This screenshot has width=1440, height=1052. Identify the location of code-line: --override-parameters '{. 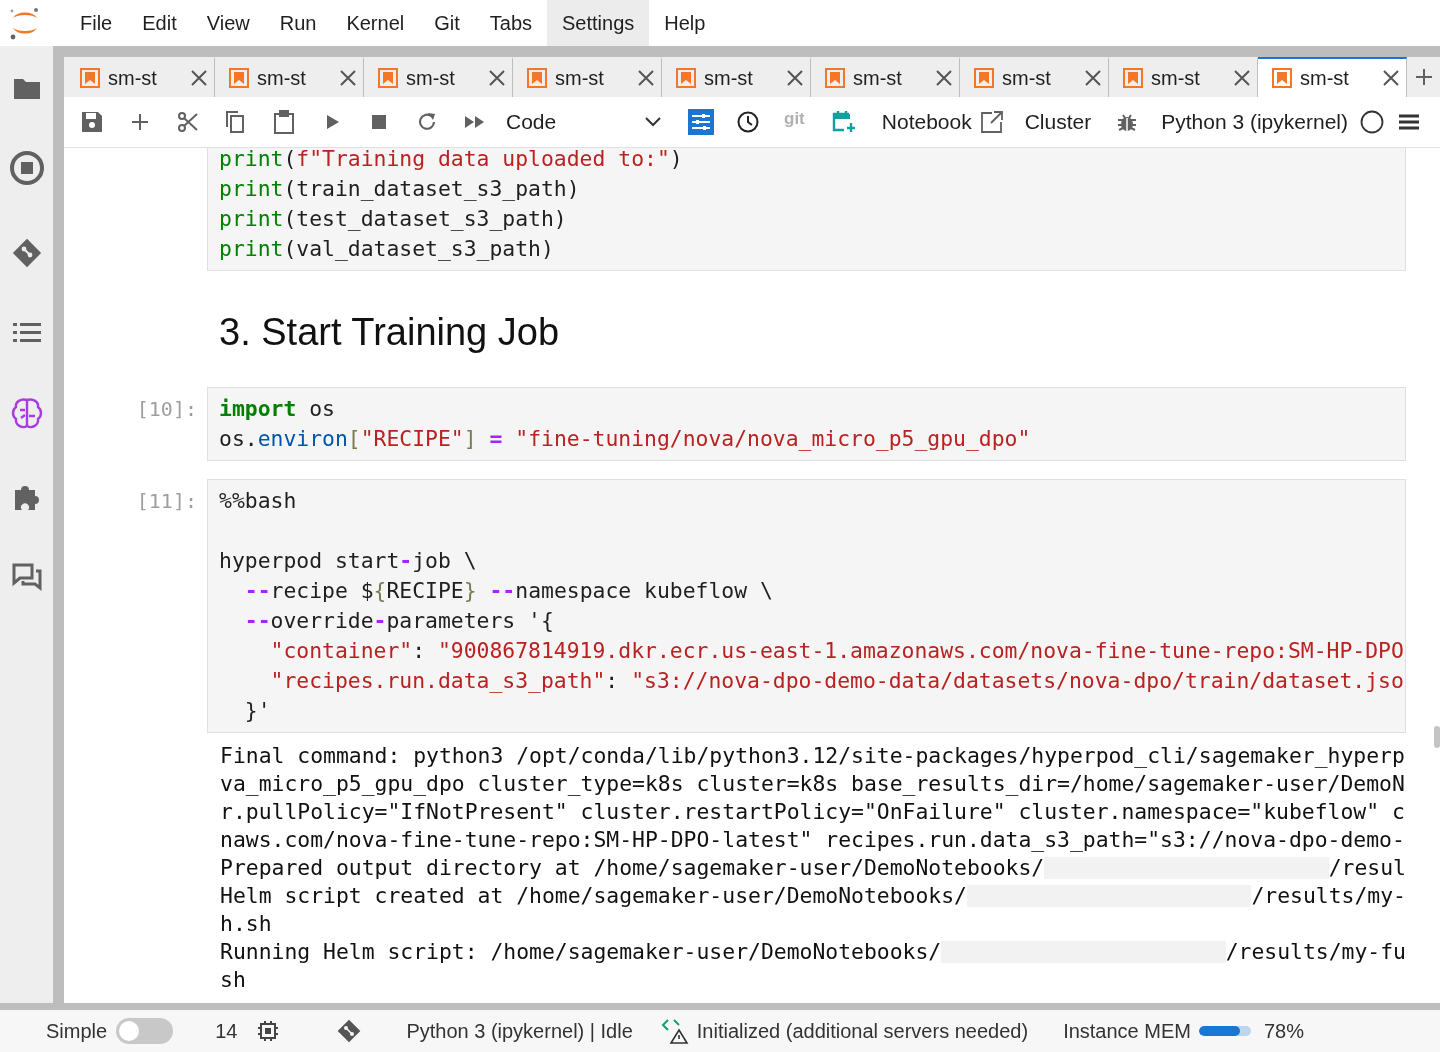
(399, 621).